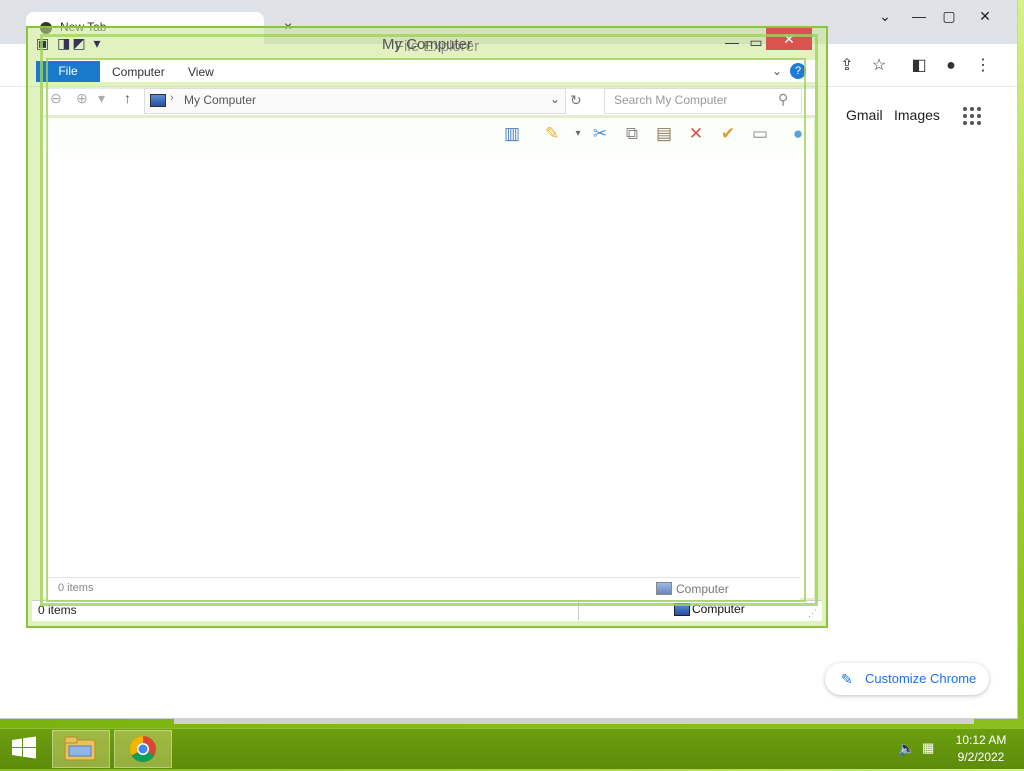 Image resolution: width=1024 pixels, height=771 pixels. What do you see at coordinates (949, 16) in the screenshot?
I see `maximize-button: ▢` at bounding box center [949, 16].